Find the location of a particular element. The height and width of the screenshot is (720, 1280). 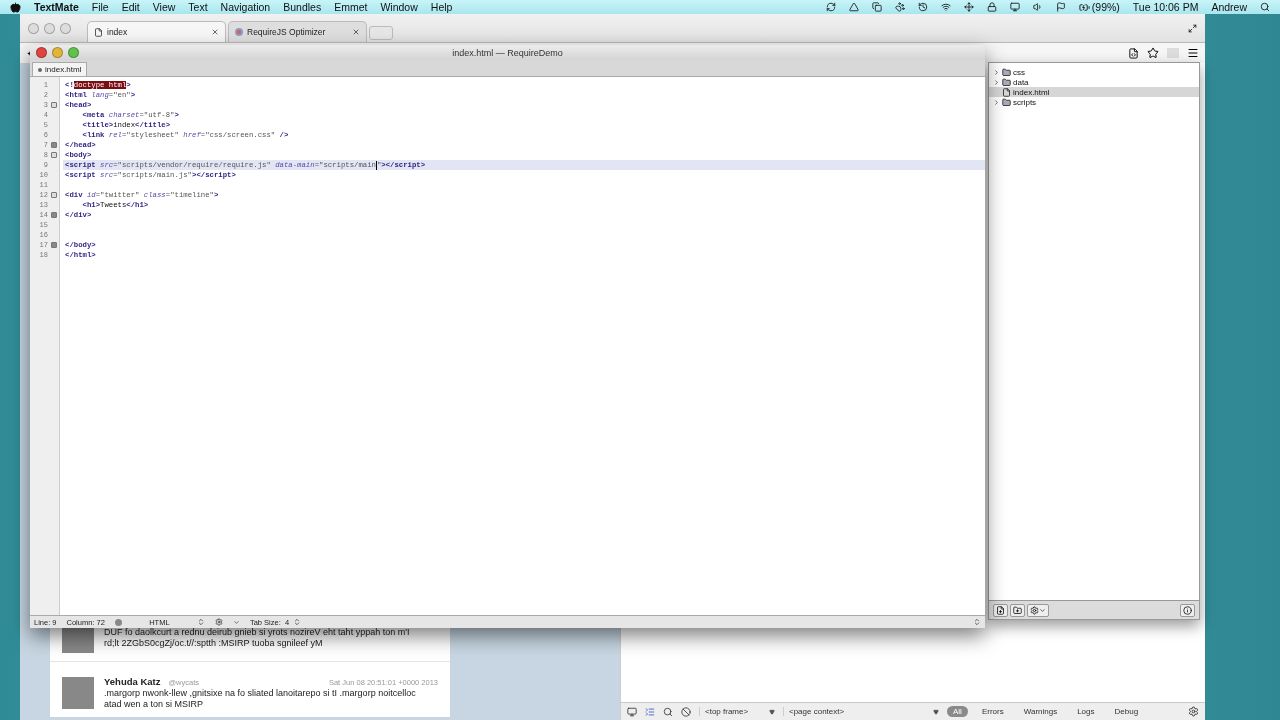

gear-icon is located at coordinates (1034, 610).